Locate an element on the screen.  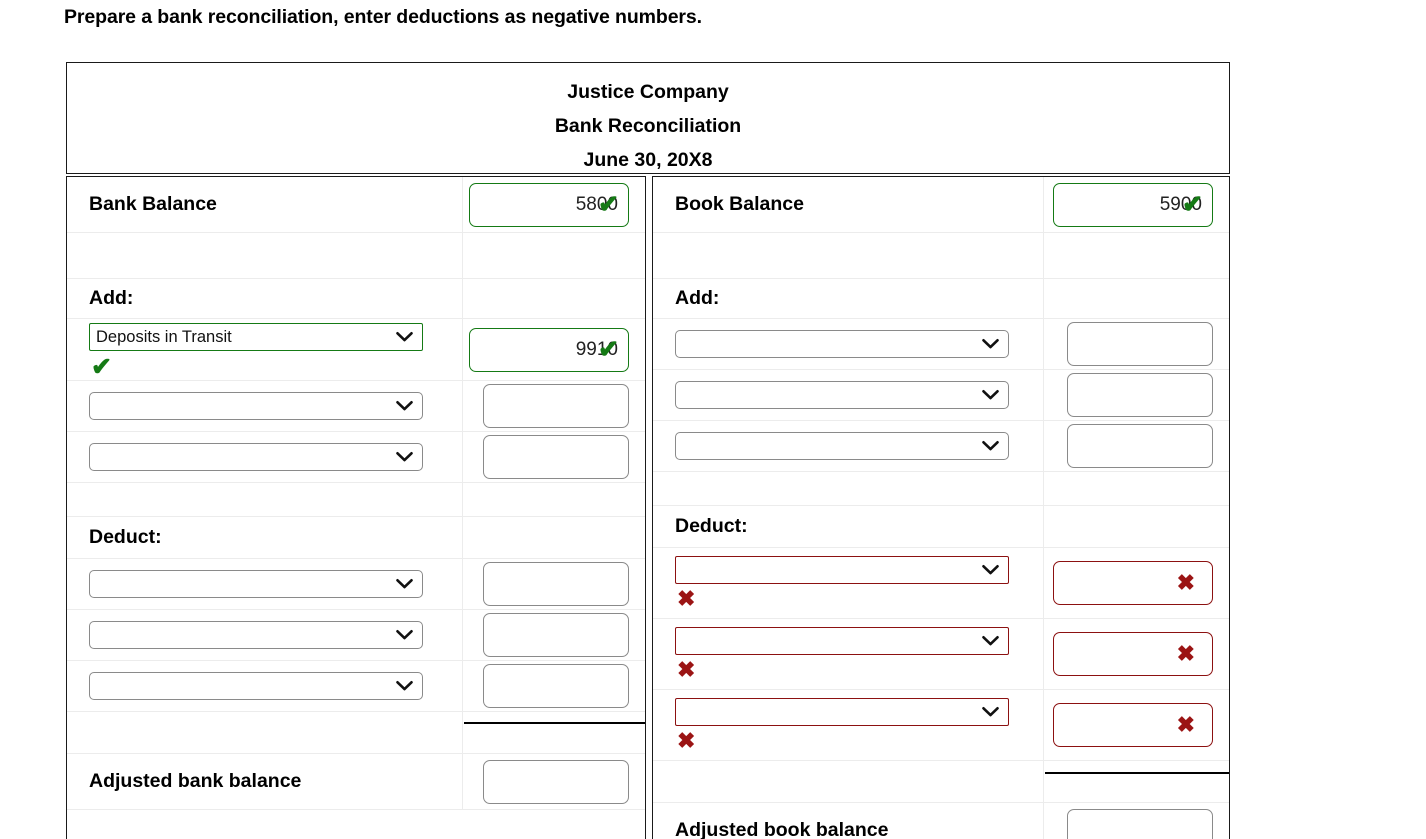
book-deduct-select-cell-3: ✖ is located at coordinates (848, 725).